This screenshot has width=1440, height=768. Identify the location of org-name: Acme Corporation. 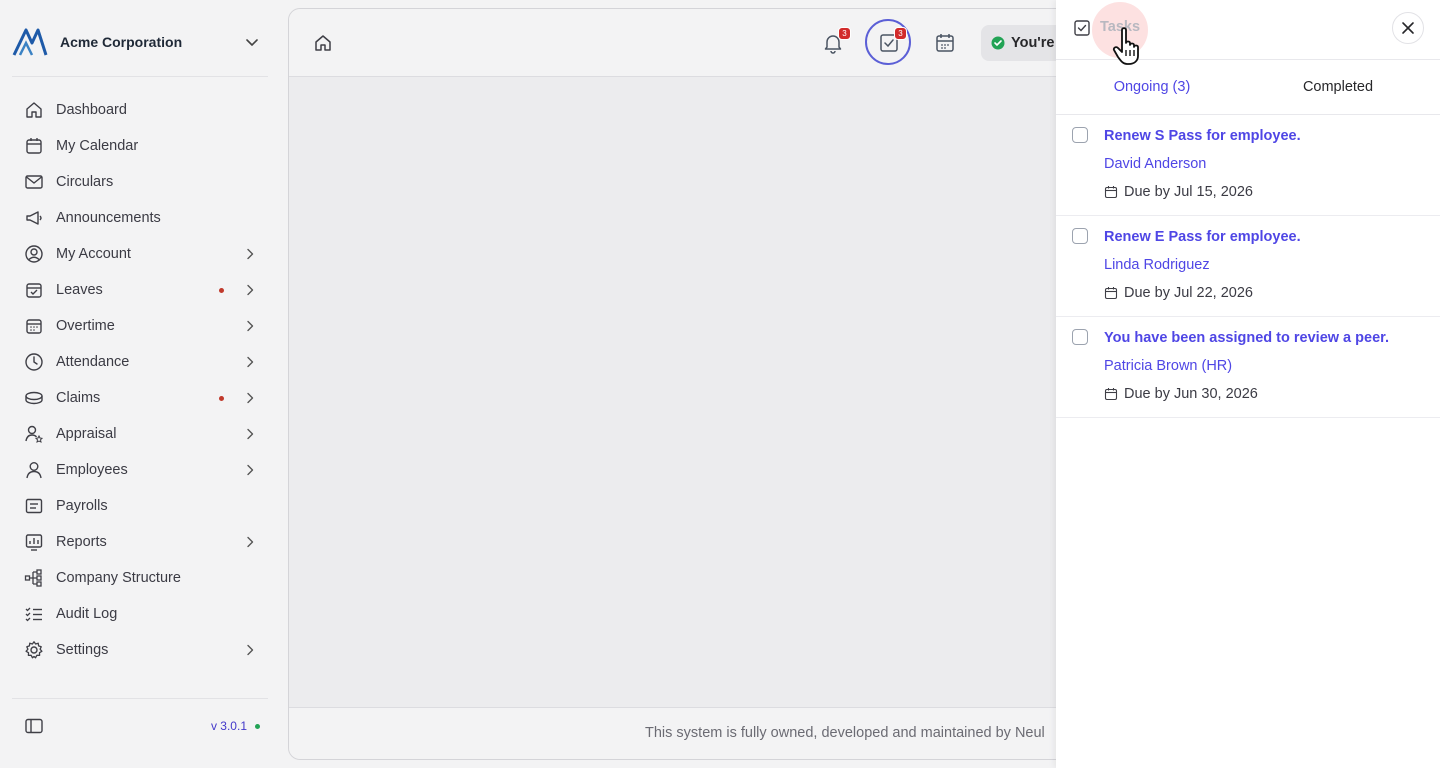
(121, 42).